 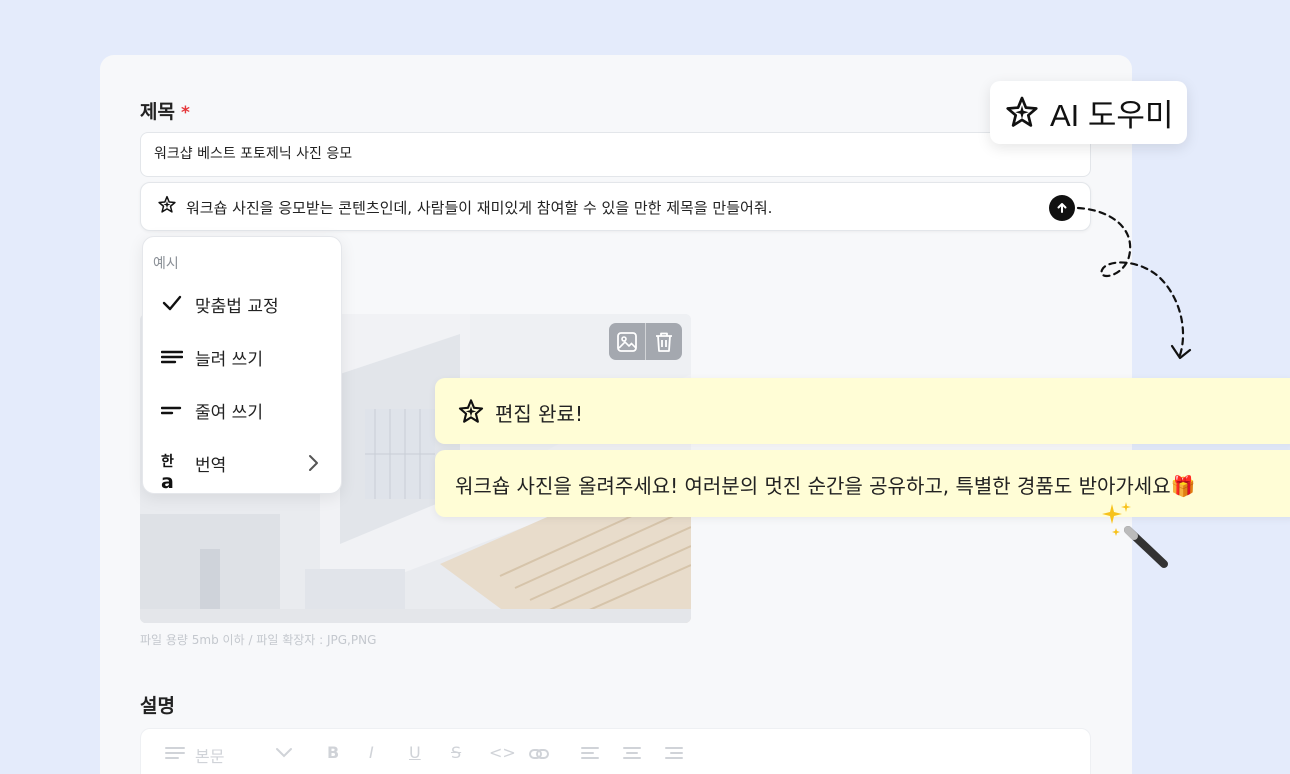 I want to click on editor-toolbar: 본문 B I U S <>, so click(x=615, y=751).